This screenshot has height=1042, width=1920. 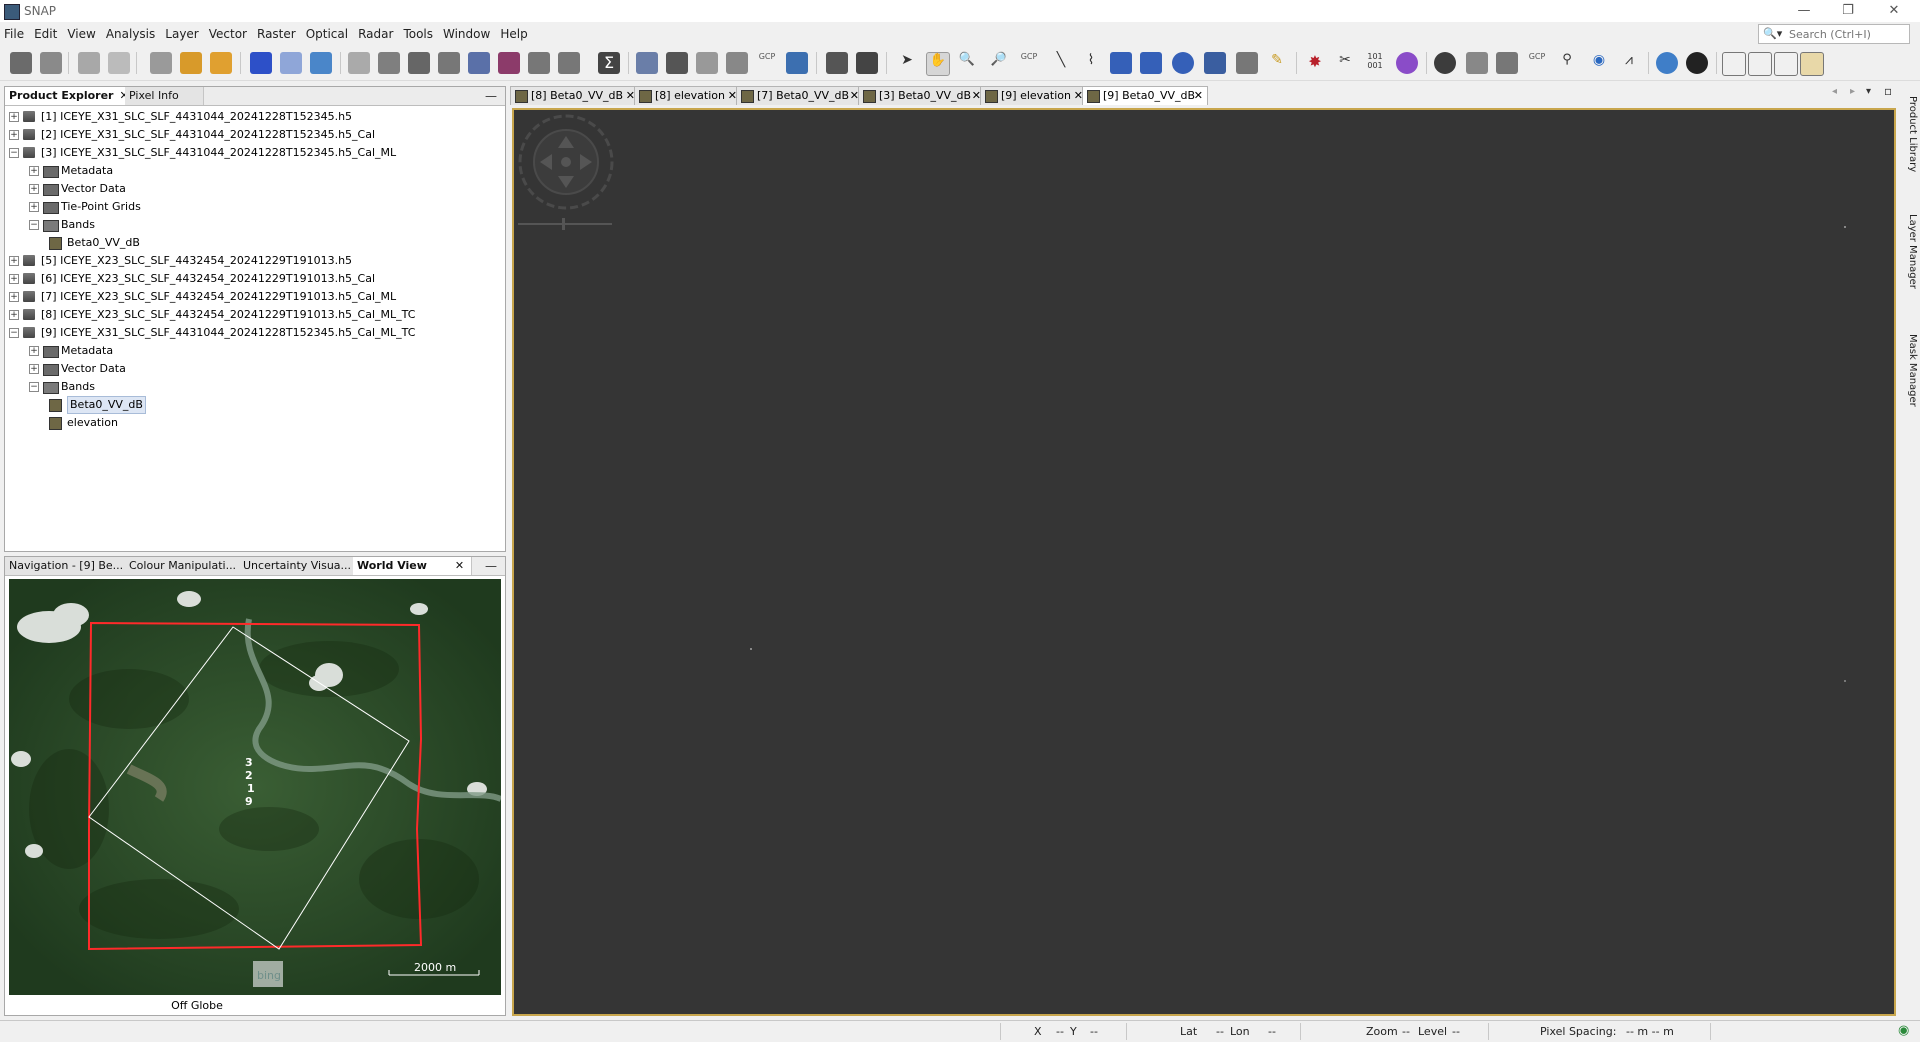 I want to click on image-tab: [3] Beta0_VV_dB ✕, so click(x=922, y=95).